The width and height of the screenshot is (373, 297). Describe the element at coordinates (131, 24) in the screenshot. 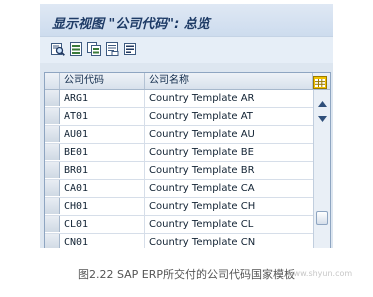

I see `page-title: 显示视图 "公司代码": 总览` at that location.